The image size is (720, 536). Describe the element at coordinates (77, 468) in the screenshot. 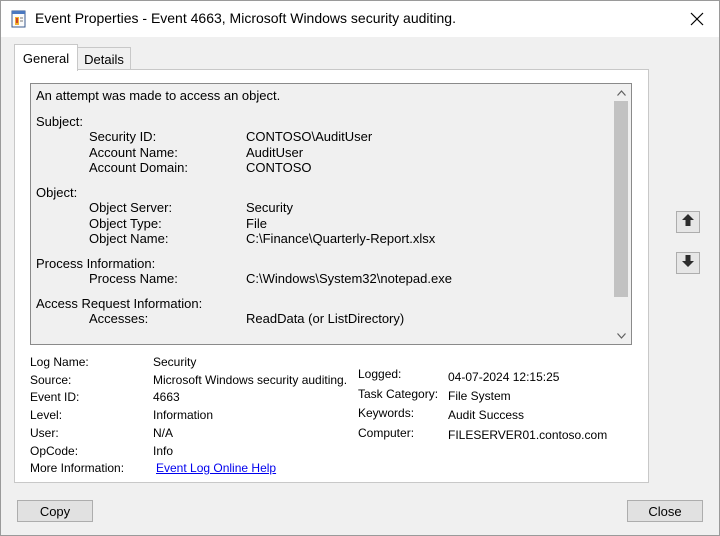

I see `more-information-label: More Information:` at that location.